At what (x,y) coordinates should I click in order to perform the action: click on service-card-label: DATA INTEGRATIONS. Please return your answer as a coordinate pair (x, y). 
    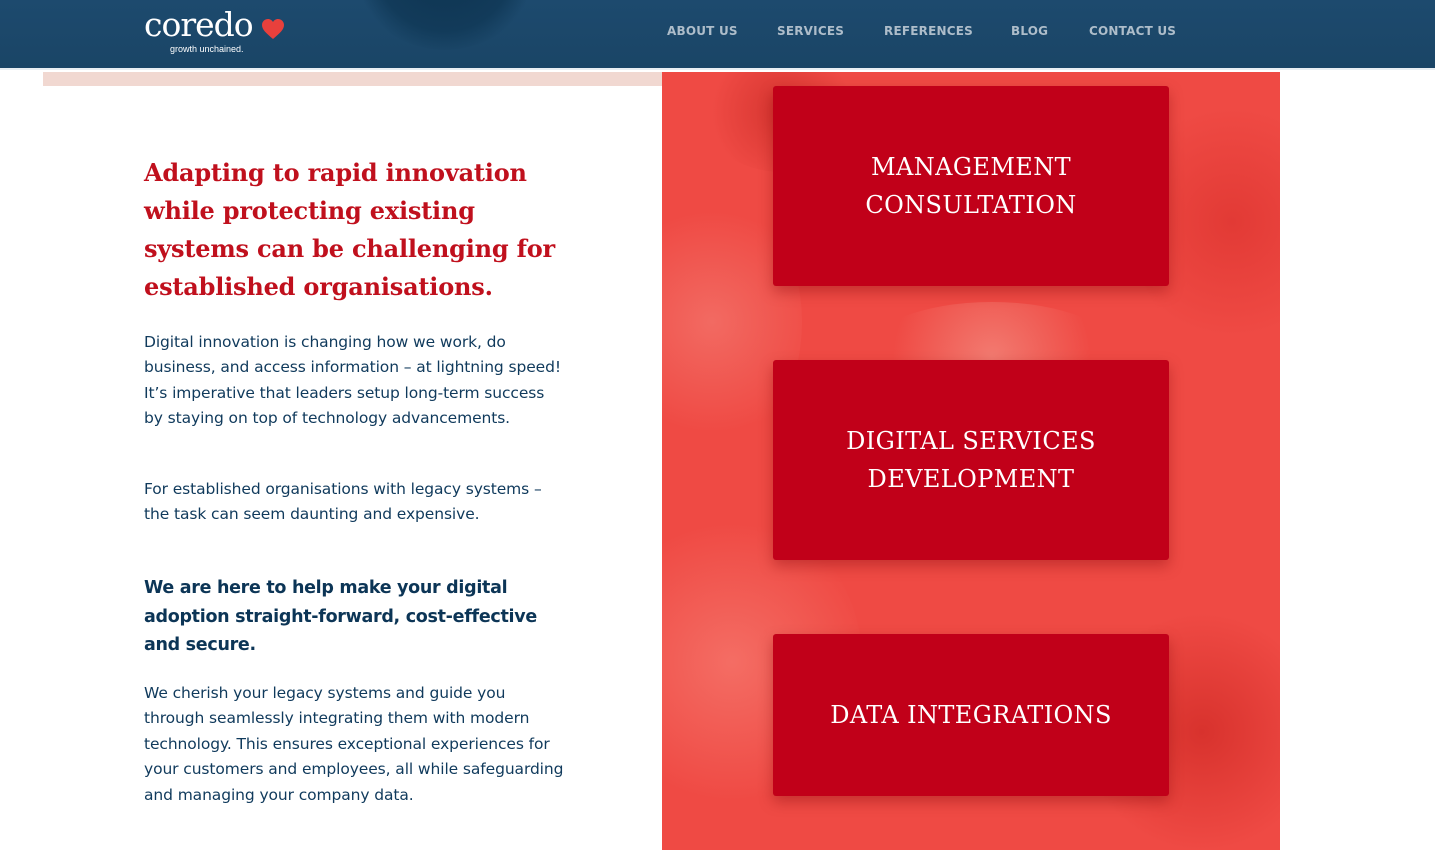
    Looking at the image, I should click on (971, 715).